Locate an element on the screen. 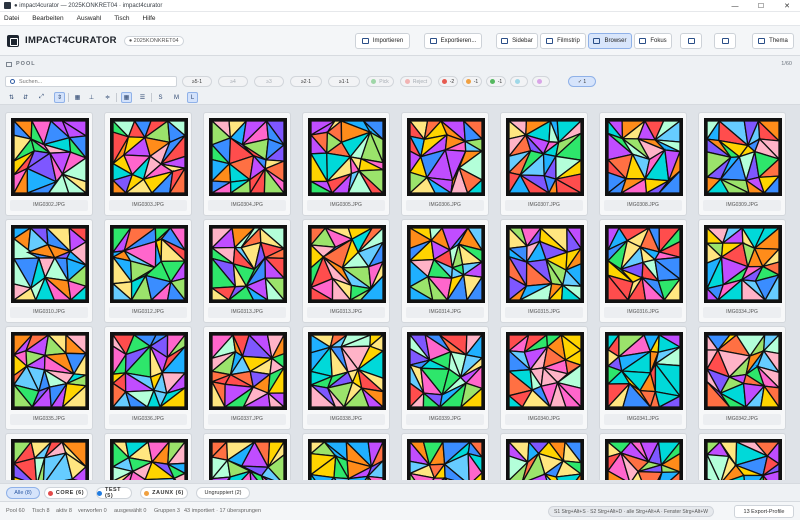 The width and height of the screenshot is (800, 520). filter-chip: ≥1·1 is located at coordinates (344, 81).